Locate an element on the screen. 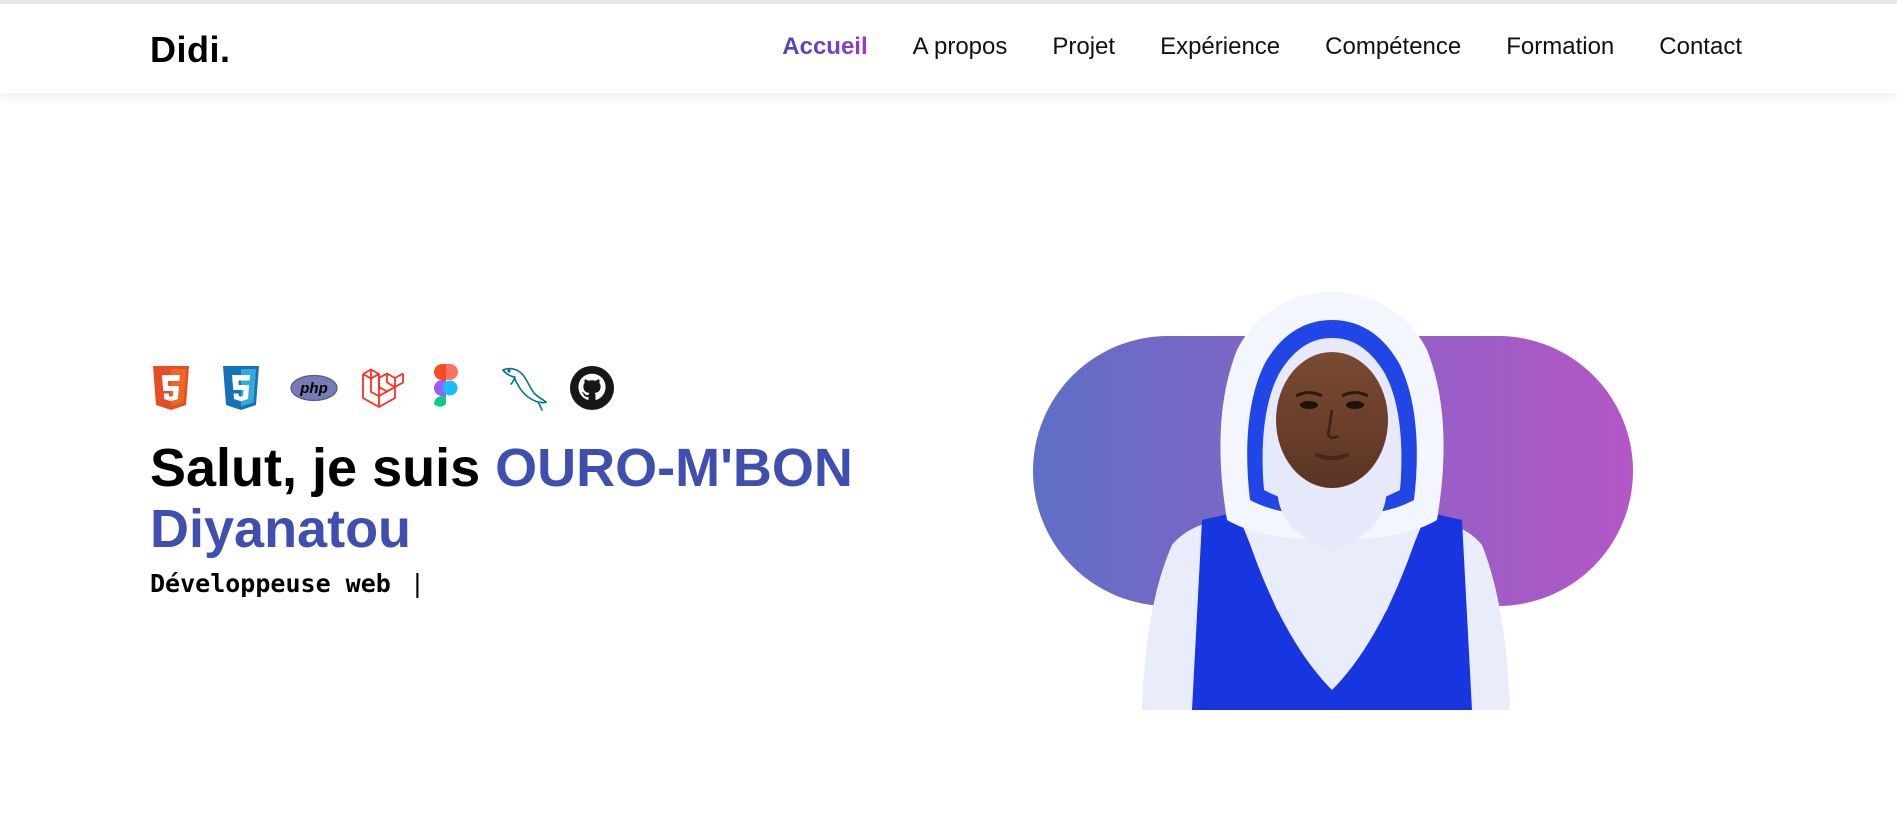 The width and height of the screenshot is (1897, 826). hero-greeting: Salut, je suis is located at coordinates (323, 468).